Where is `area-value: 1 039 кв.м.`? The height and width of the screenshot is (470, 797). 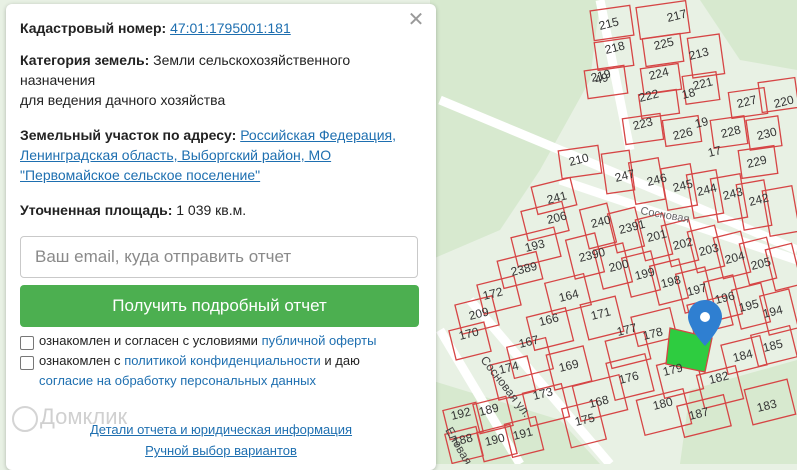
area-value: 1 039 кв.м. is located at coordinates (211, 210).